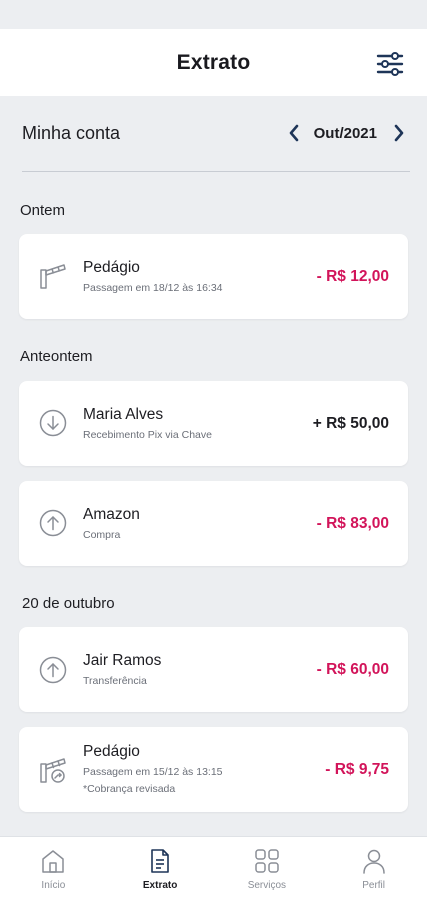  I want to click on toll-barrier-revised-icon, so click(53, 770).